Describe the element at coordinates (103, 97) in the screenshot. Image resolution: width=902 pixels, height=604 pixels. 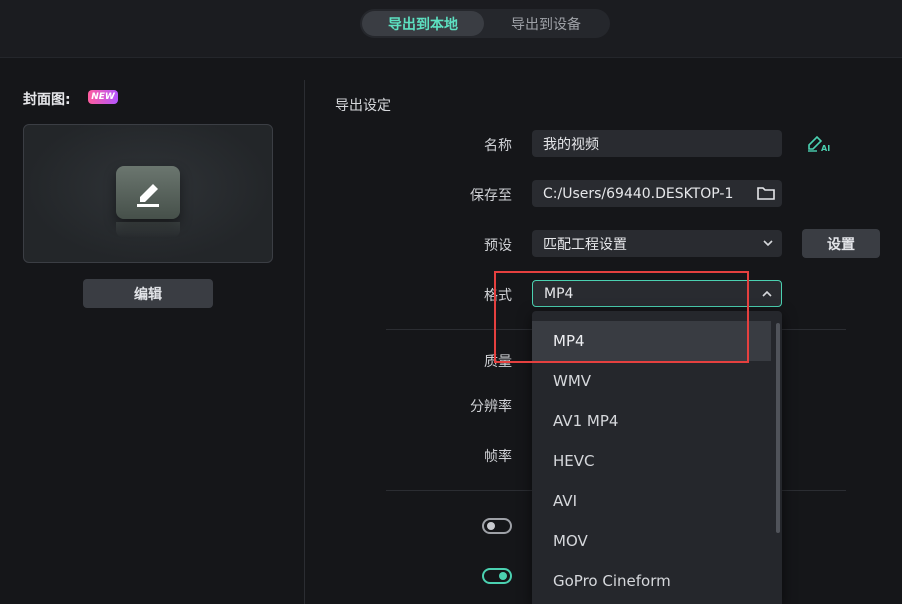
I see `new-badge: NEW` at that location.